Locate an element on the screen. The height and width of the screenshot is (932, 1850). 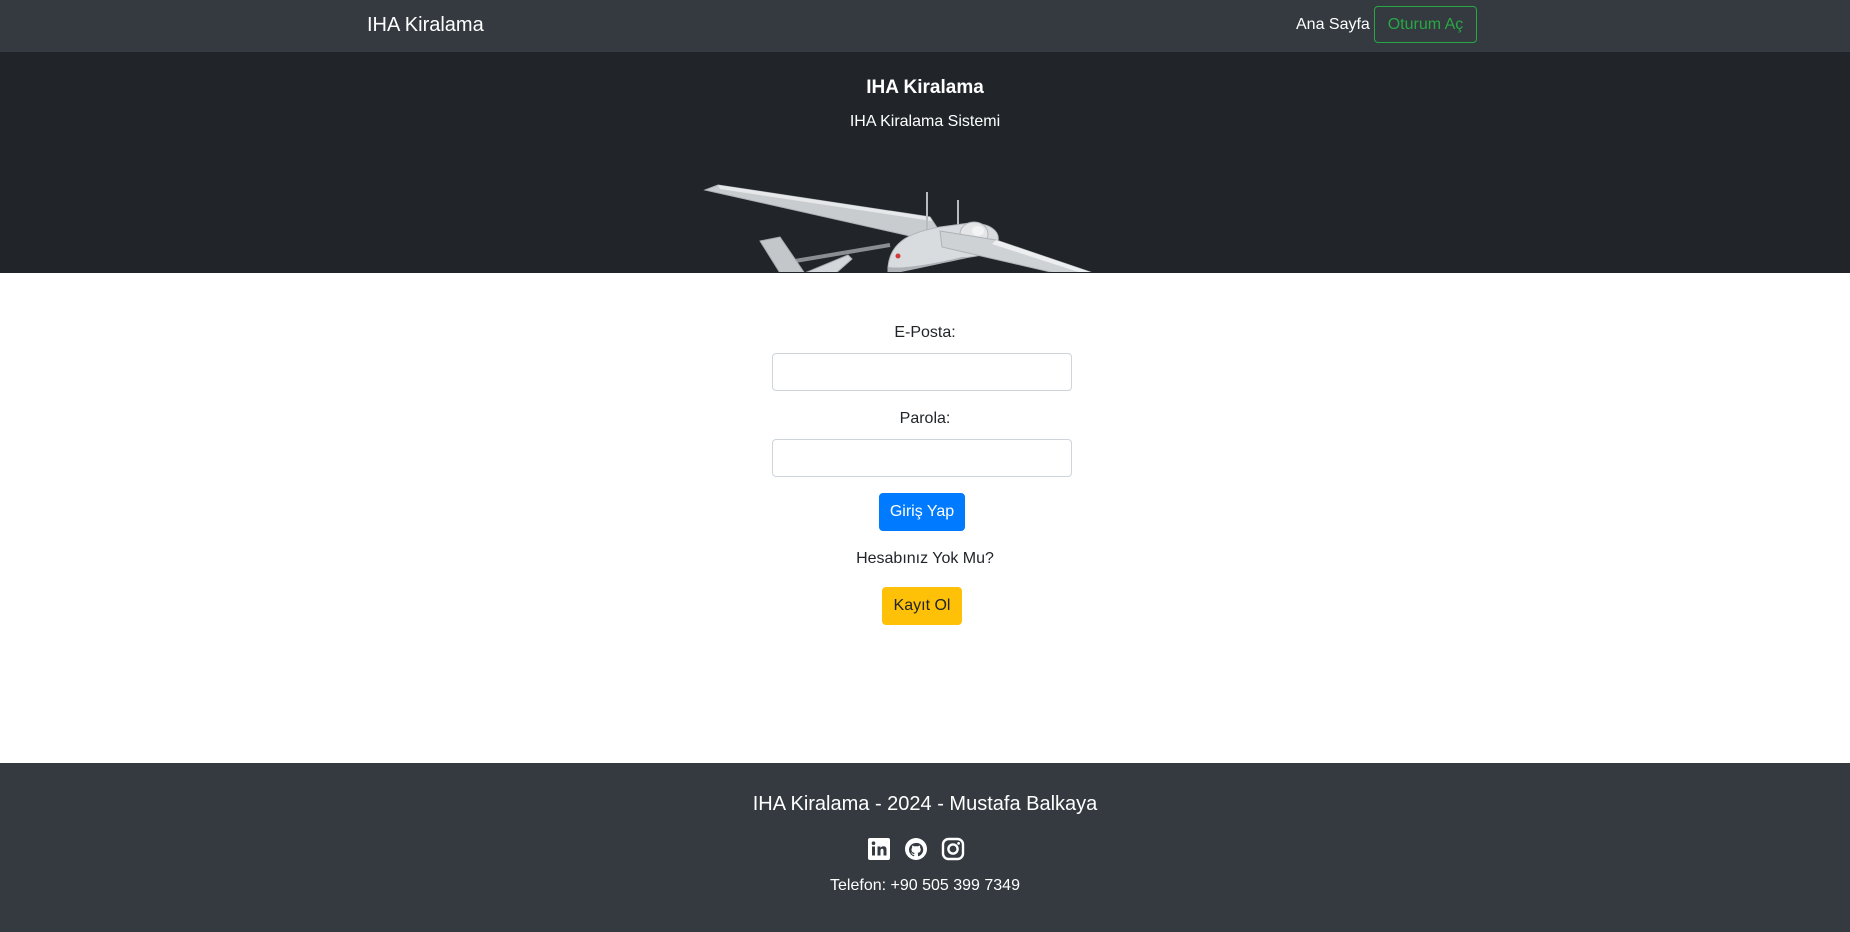
hero-subtitle: IHA Kiralama Sistemi is located at coordinates (925, 121).